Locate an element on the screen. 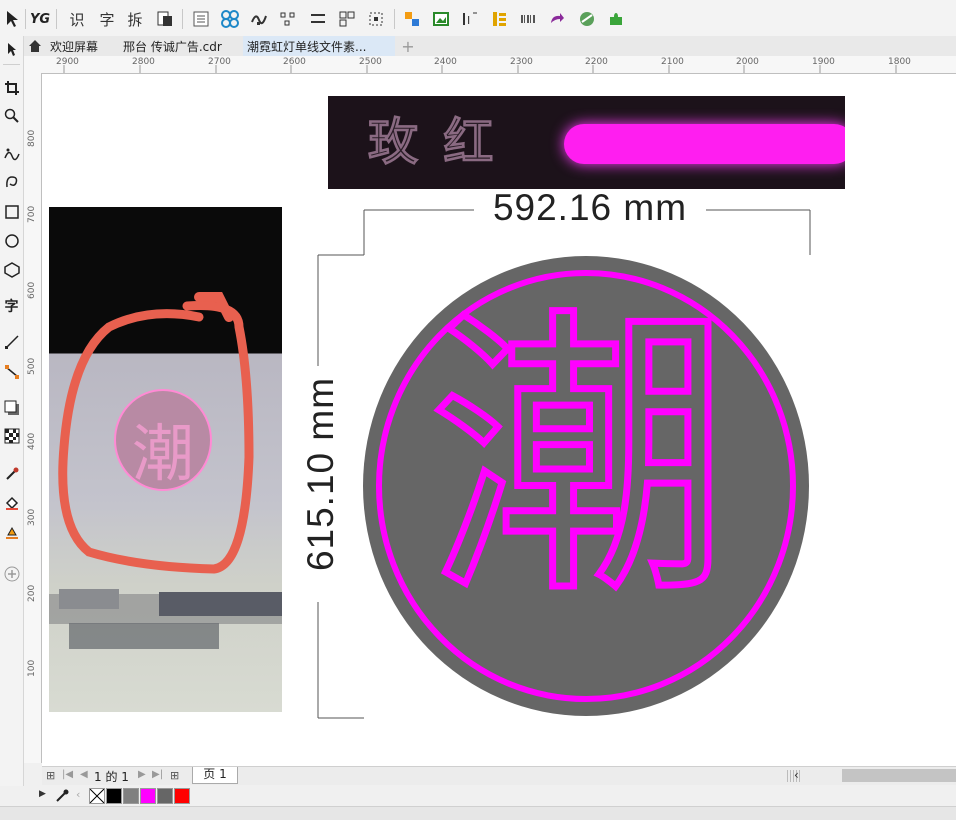 The image size is (956, 820). image-icon is located at coordinates (441, 19).